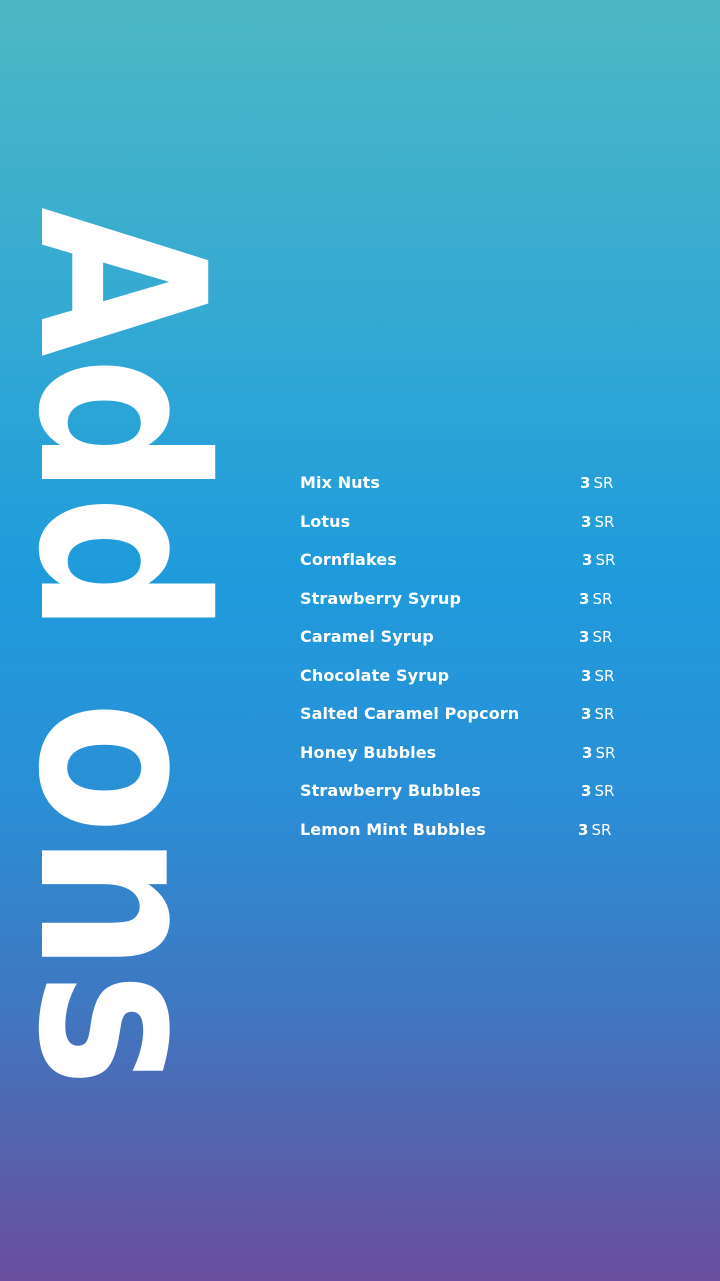 The height and width of the screenshot is (1281, 720). What do you see at coordinates (460, 678) in the screenshot?
I see `menu-item: Chocolate Syrup 3 SR` at bounding box center [460, 678].